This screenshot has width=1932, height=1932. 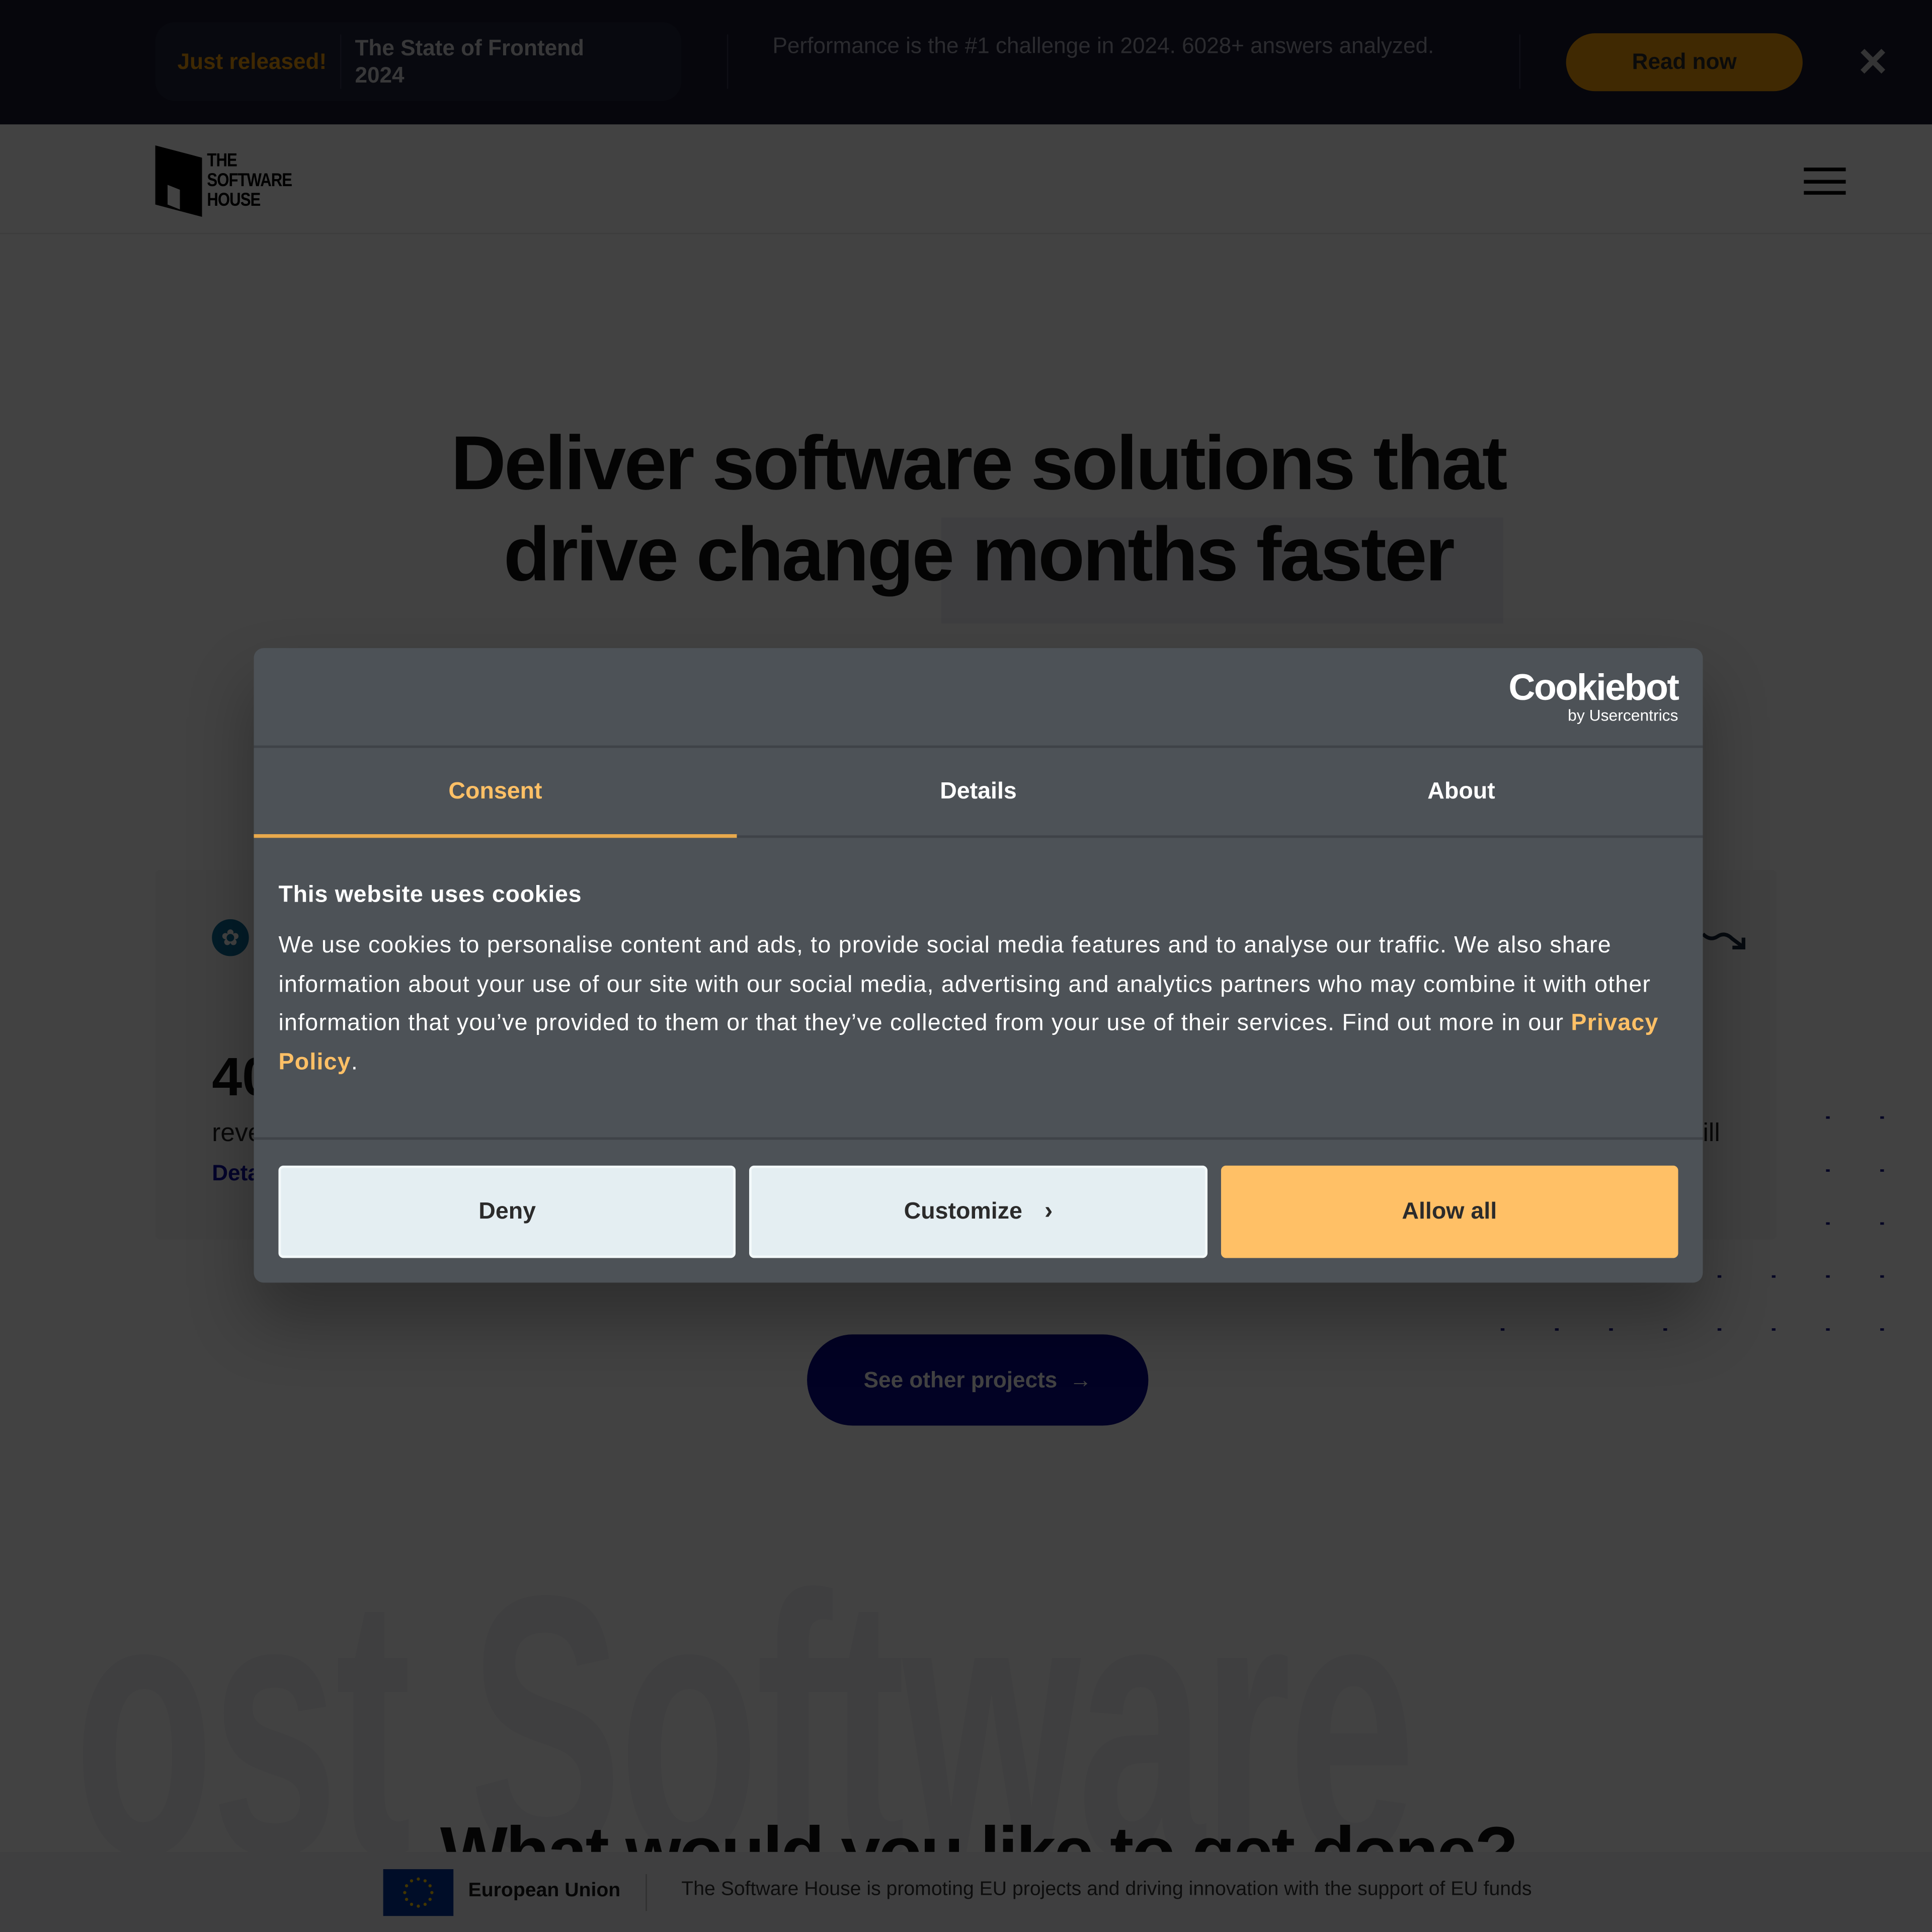 I want to click on divider, so click(x=978, y=1138).